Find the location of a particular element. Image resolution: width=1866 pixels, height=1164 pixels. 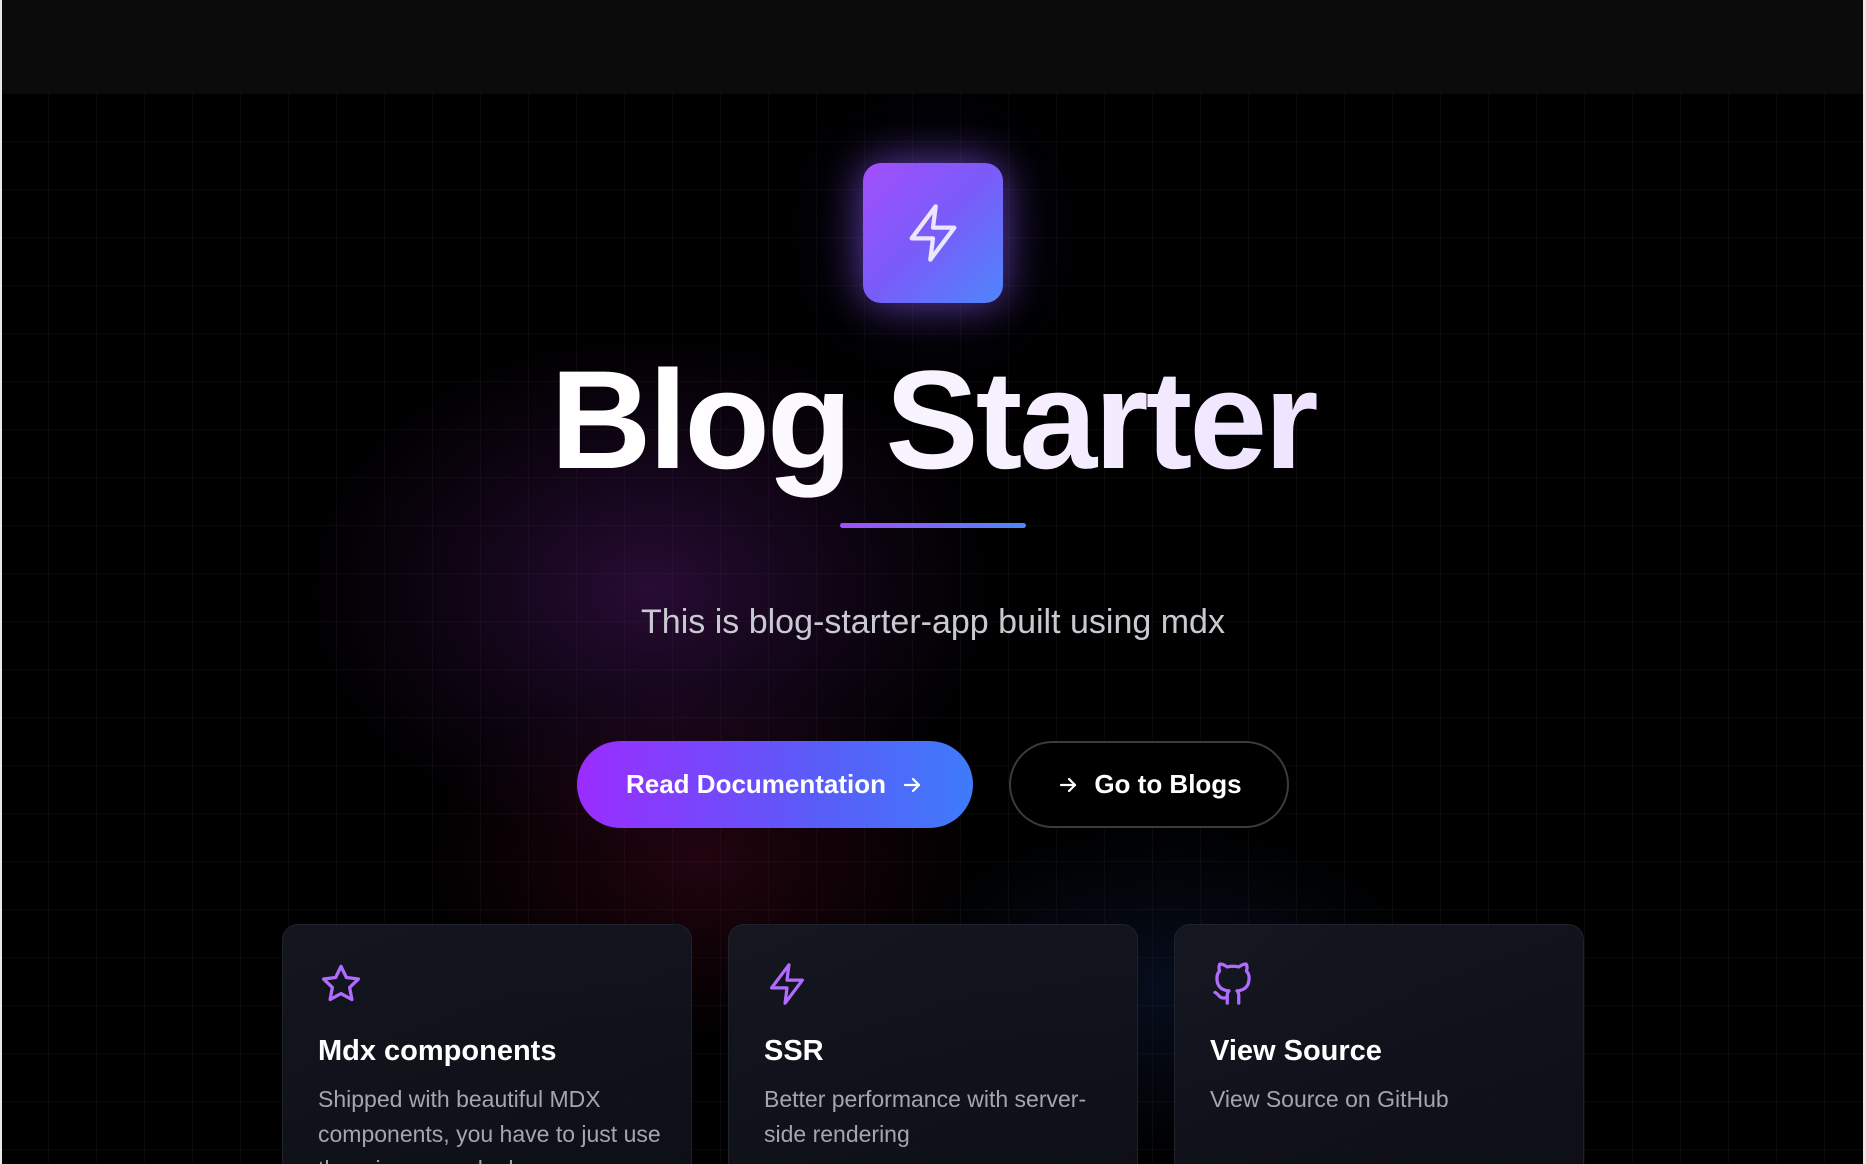

window-left-edge is located at coordinates (1, 582).